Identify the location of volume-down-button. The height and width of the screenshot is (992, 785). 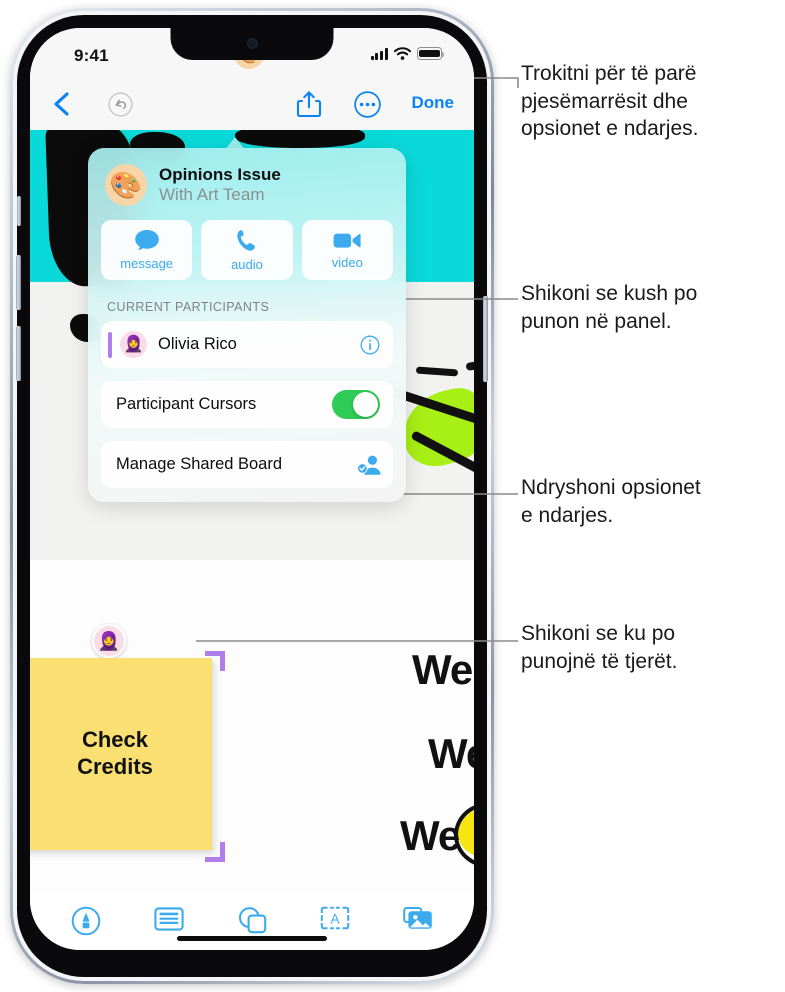
(18, 353).